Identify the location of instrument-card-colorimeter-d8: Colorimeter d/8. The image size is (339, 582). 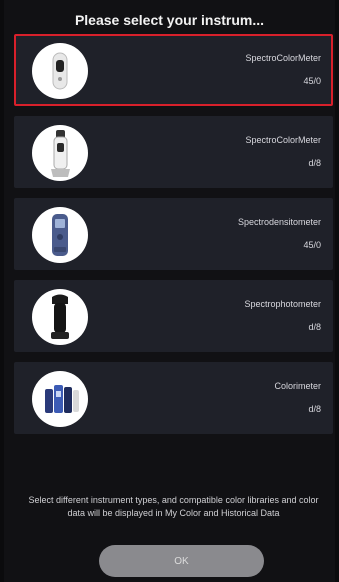
(173, 398).